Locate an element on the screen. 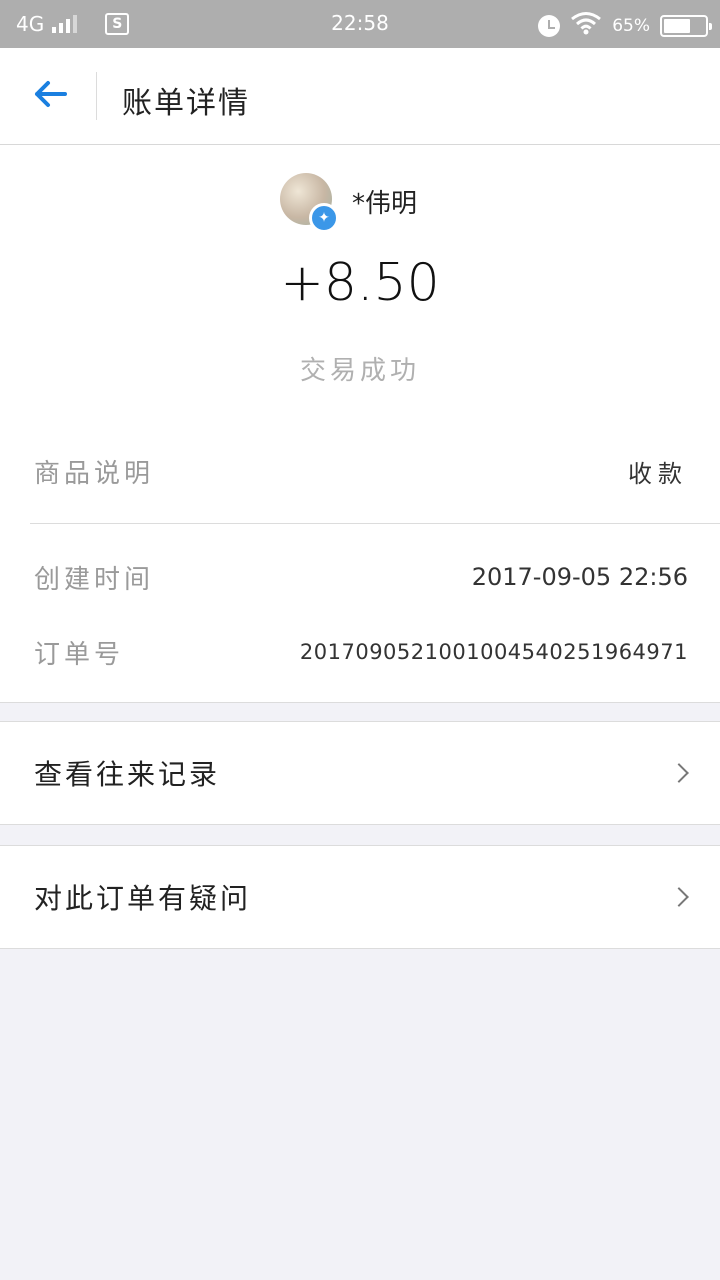 This screenshot has height=1280, width=720. detail-row-created-time: 创建时间 2017-09-05 22:56 is located at coordinates (361, 577).